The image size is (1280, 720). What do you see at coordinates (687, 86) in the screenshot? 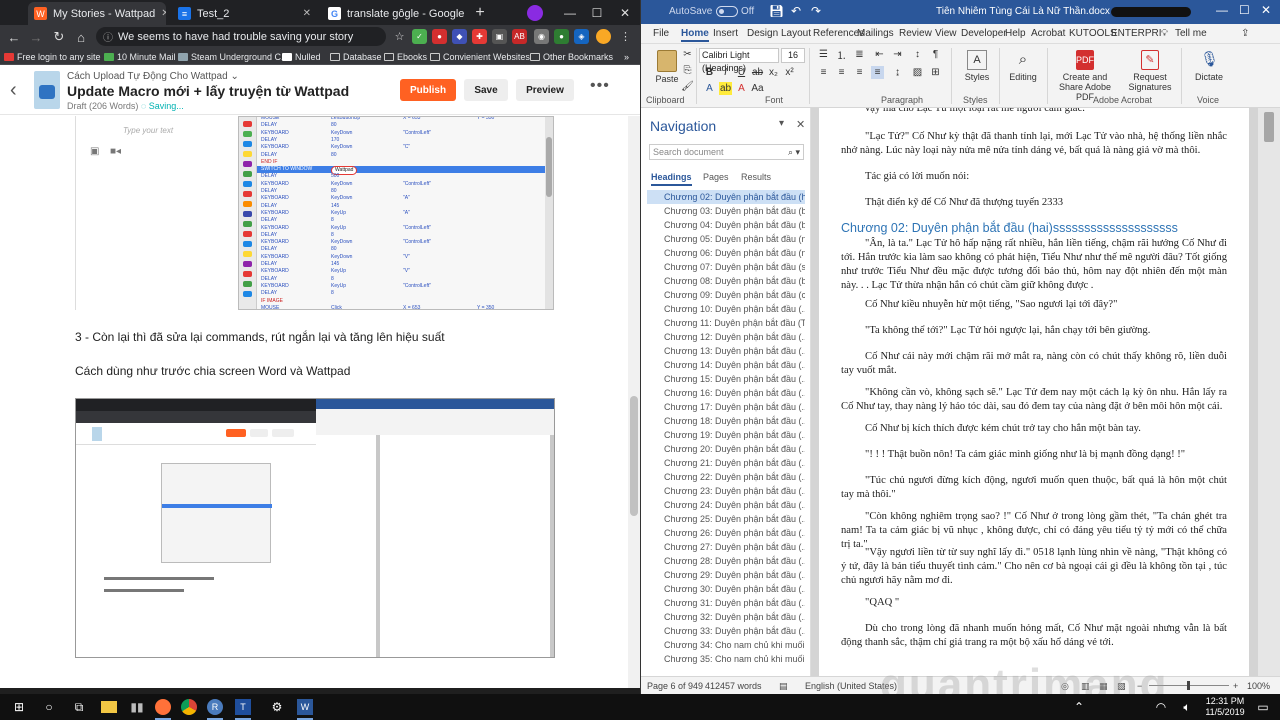
I see `format-painter-icon: 🖌︎` at bounding box center [687, 86].